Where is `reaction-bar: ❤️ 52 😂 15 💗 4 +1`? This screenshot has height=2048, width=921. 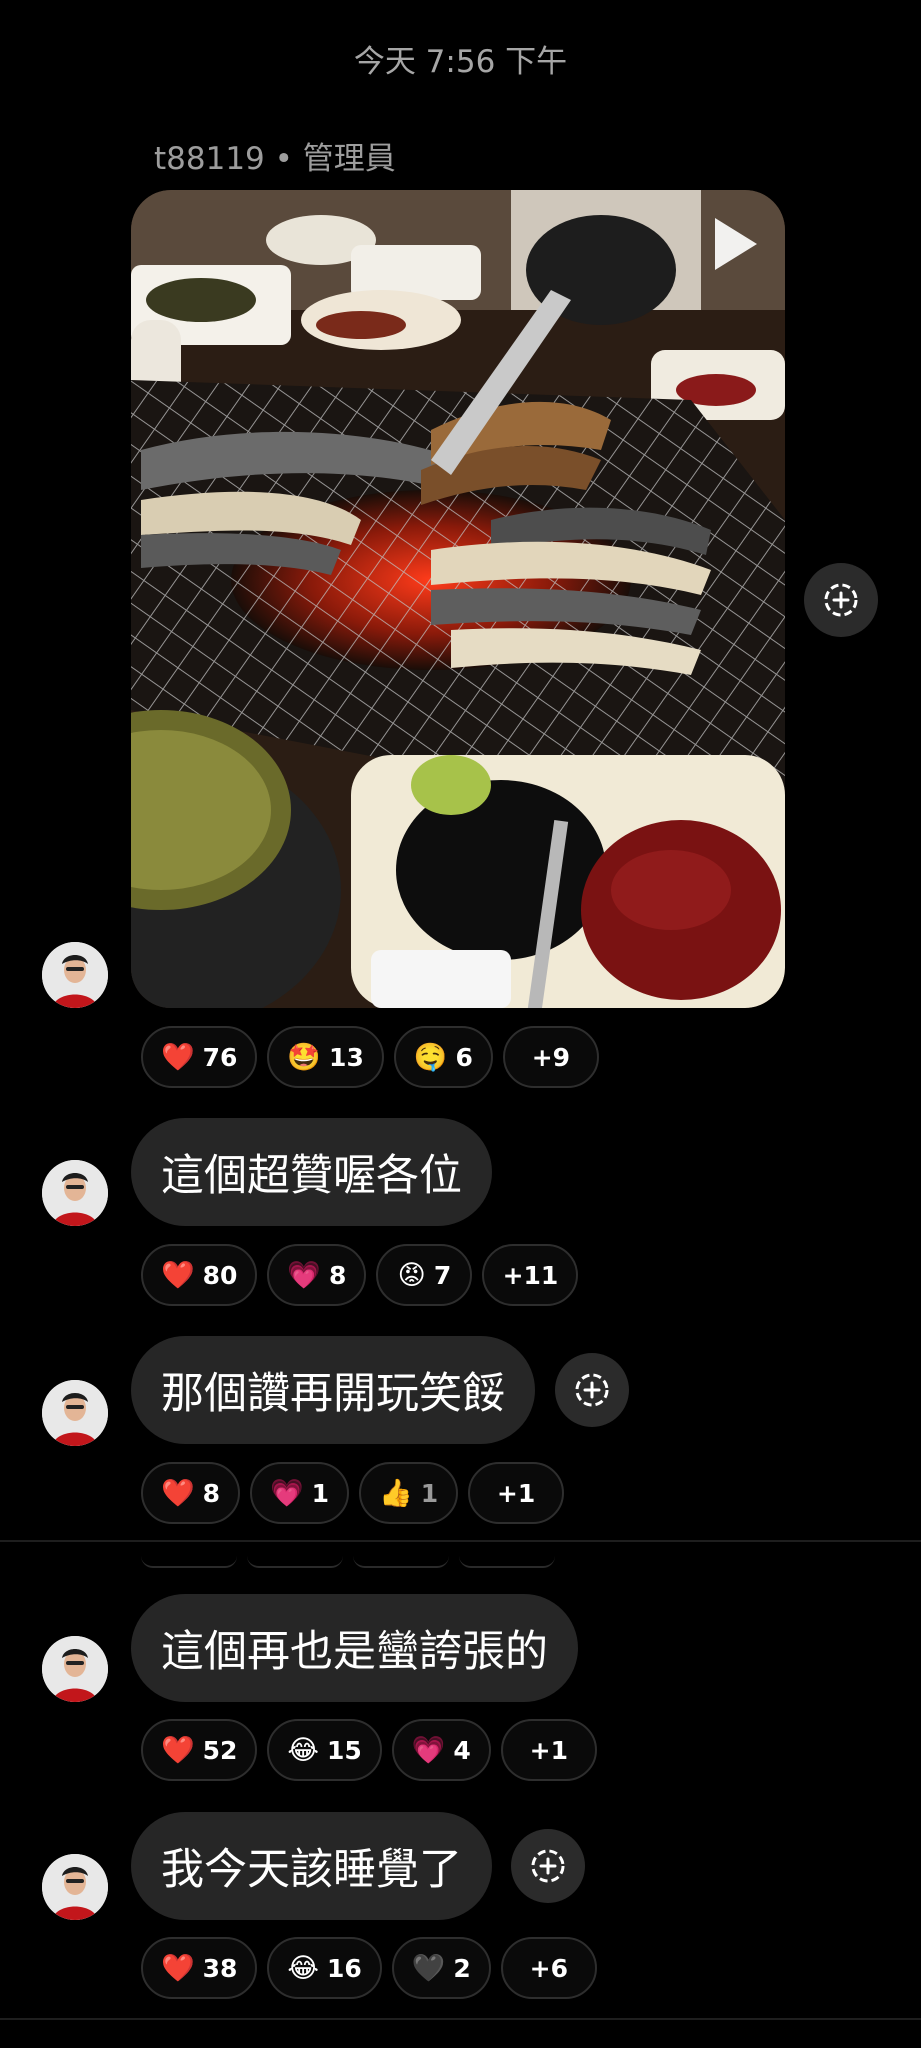 reaction-bar: ❤️ 52 😂 15 💗 4 +1 is located at coordinates (369, 1750).